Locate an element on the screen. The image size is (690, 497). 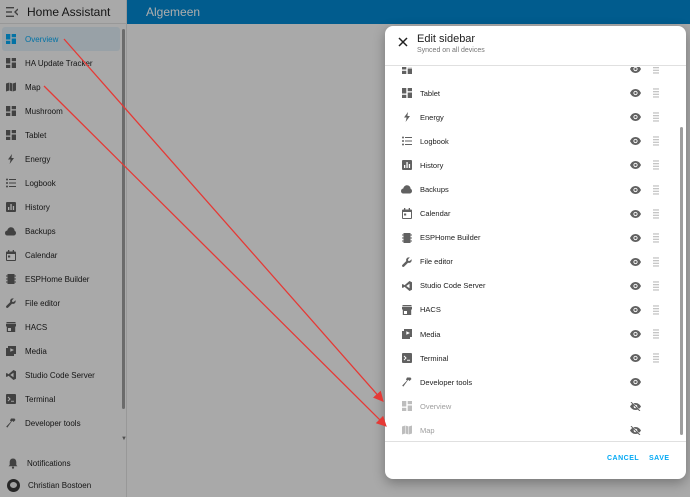
dialog-item-label: ESPHome Builder is located at coordinates (450, 238).